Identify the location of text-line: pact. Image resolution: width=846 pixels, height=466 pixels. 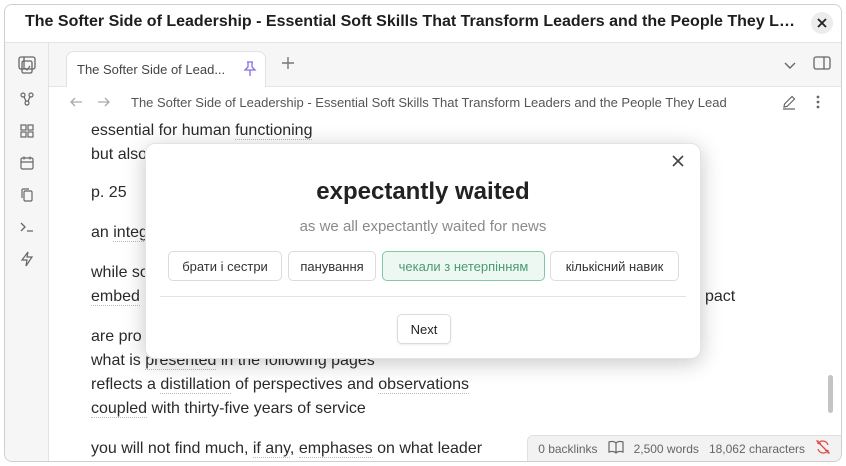
(720, 296).